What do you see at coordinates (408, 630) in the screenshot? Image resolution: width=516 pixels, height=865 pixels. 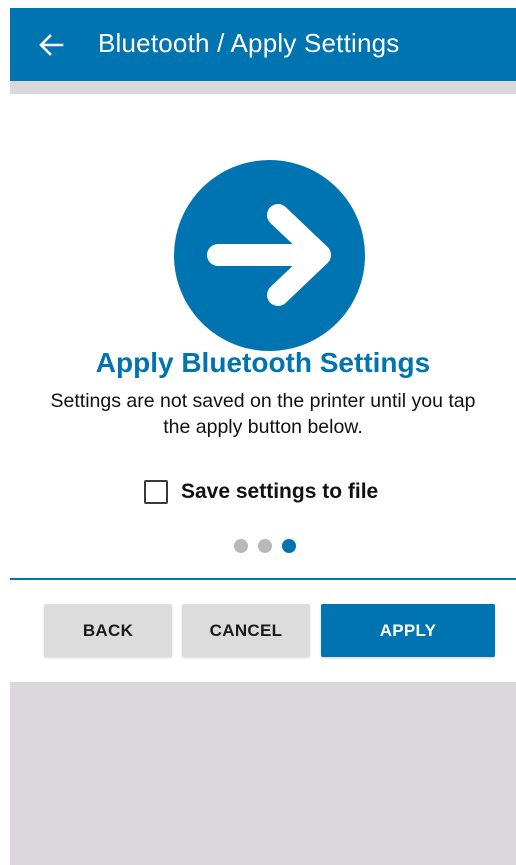 I see `apply-button: APPLY` at bounding box center [408, 630].